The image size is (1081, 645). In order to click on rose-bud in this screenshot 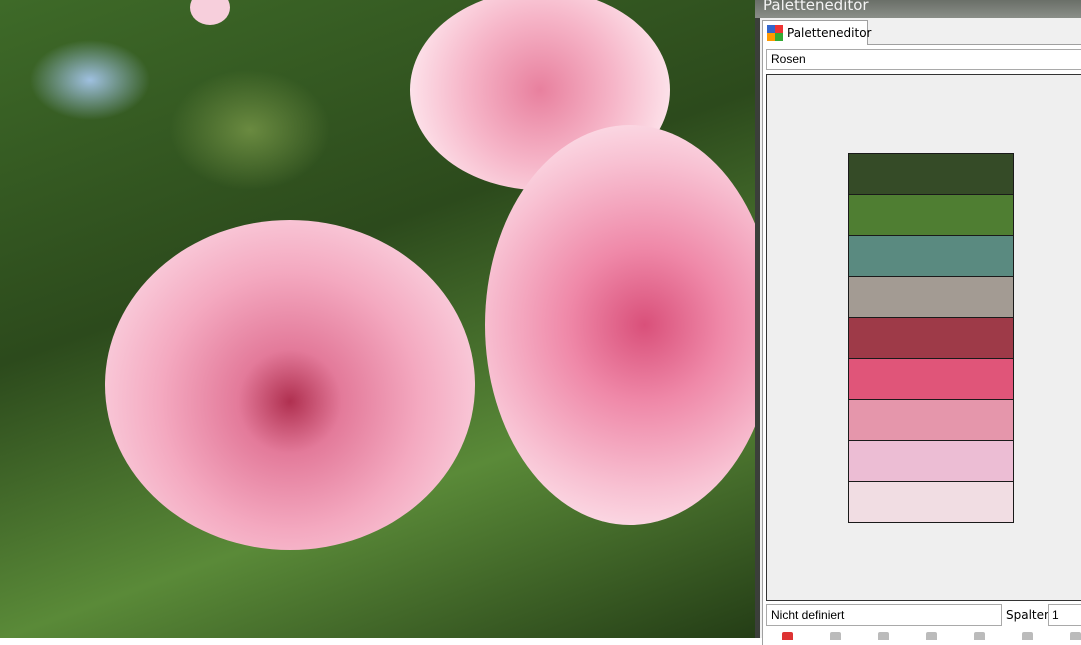, I will do `click(210, 12)`.